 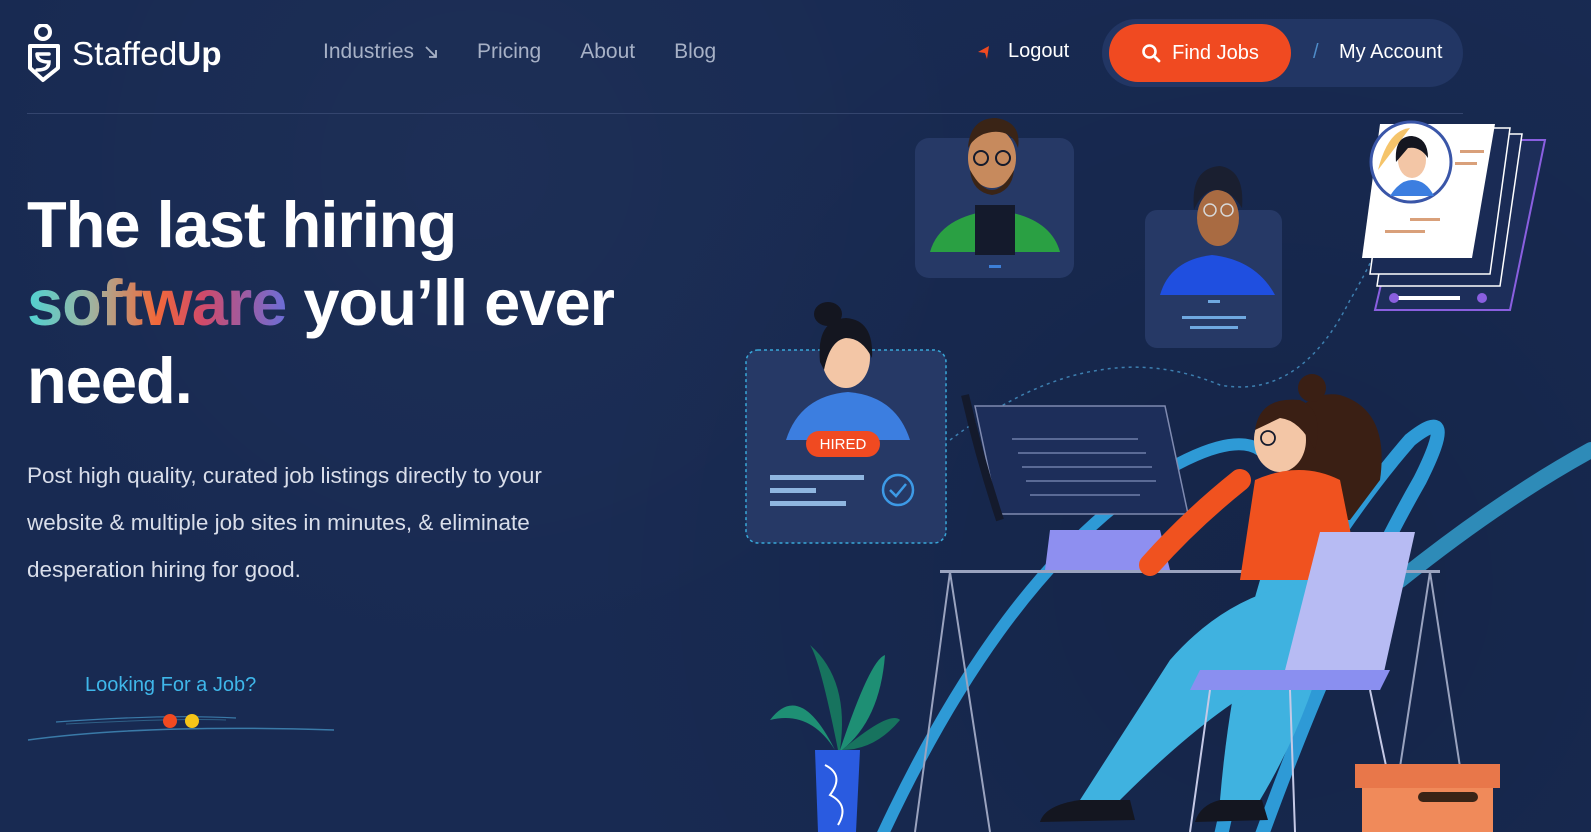 I want to click on main-nav: Industries Pricing About Blog, so click(x=519, y=52).